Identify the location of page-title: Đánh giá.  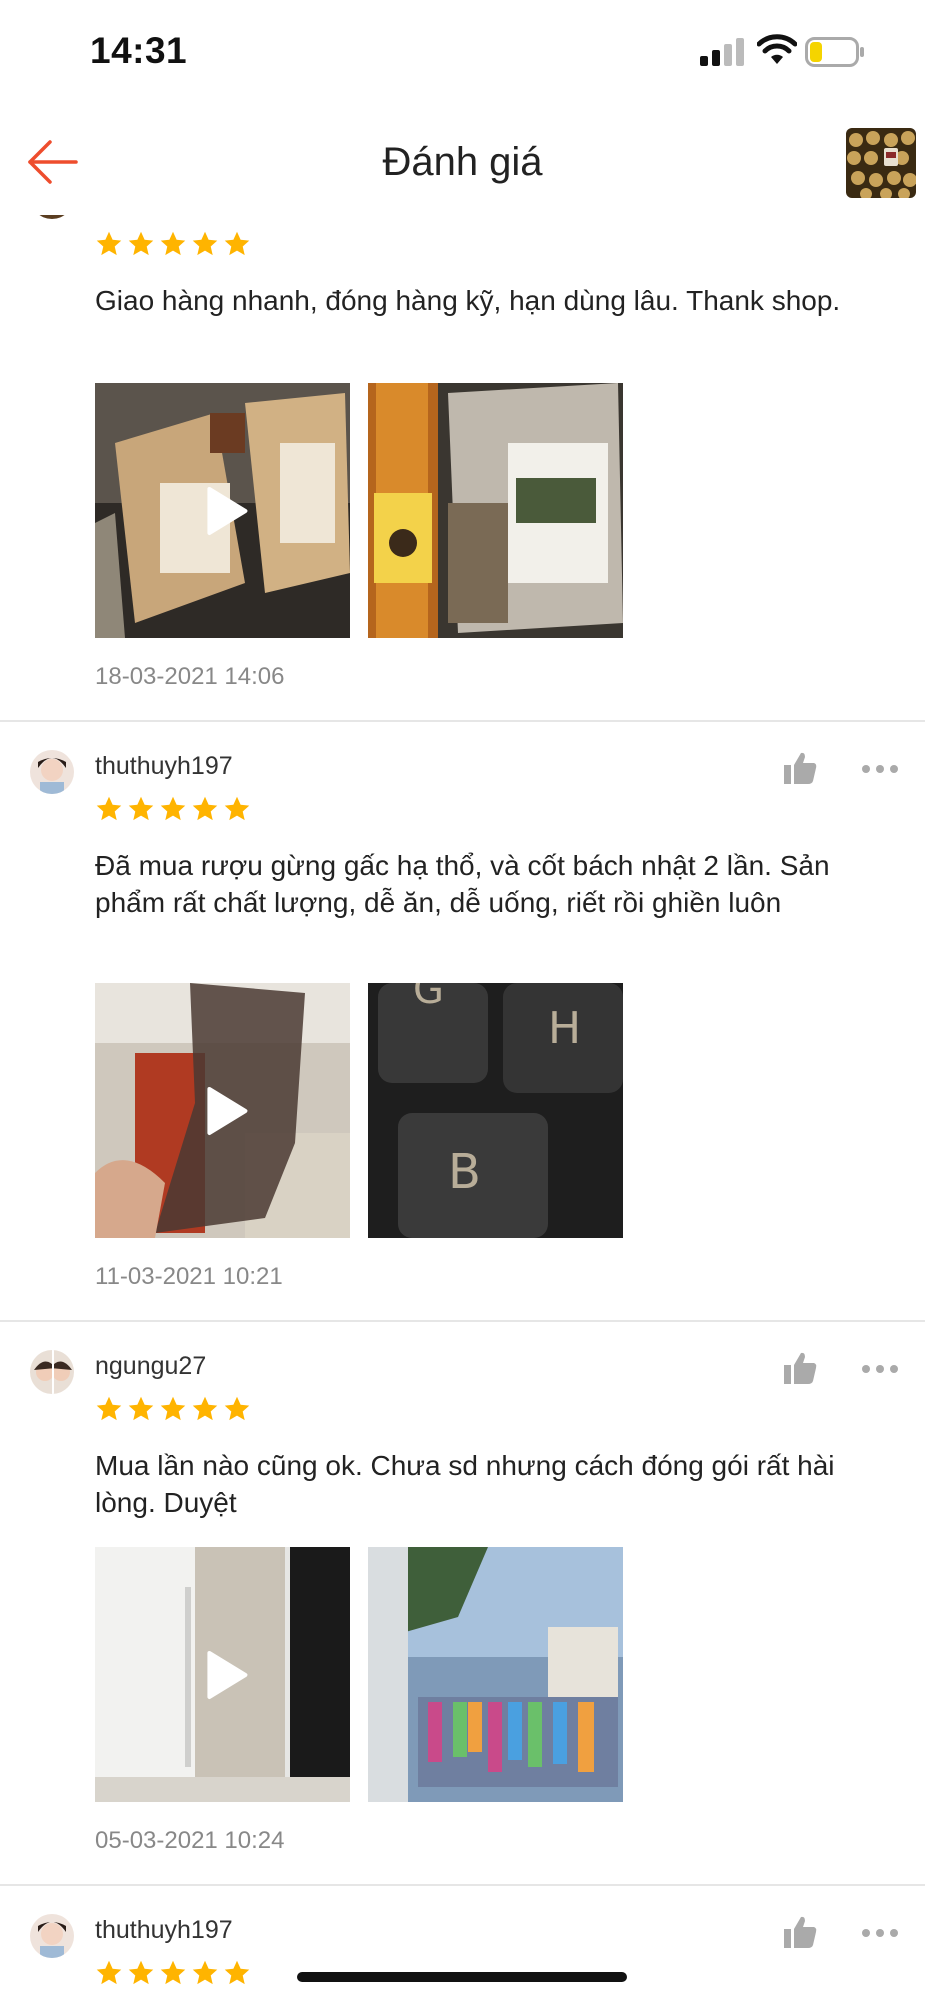
(462, 162).